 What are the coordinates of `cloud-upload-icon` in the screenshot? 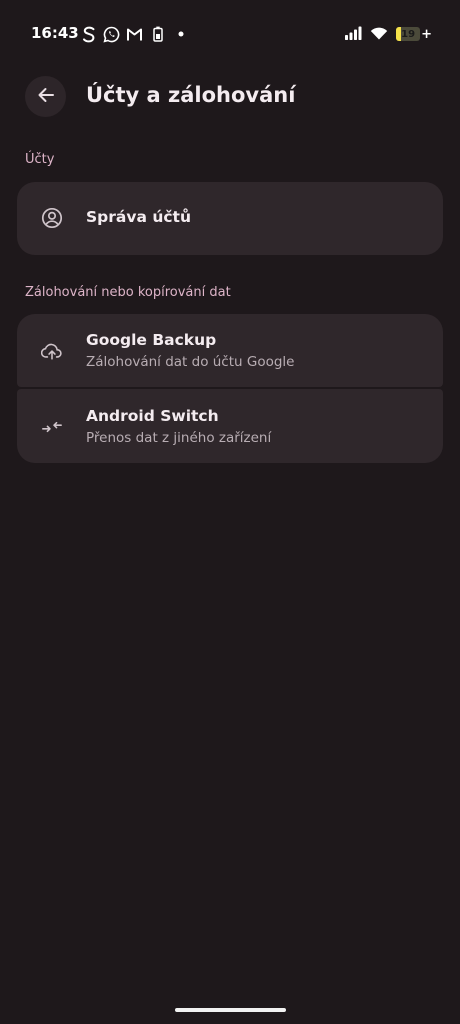 It's located at (52, 351).